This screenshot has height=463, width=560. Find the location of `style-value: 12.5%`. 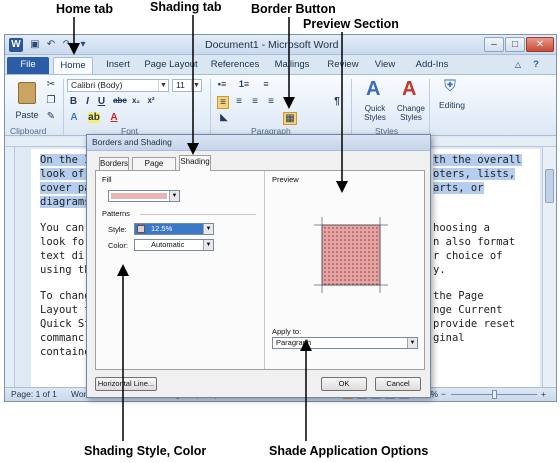

style-value: 12.5% is located at coordinates (162, 228).